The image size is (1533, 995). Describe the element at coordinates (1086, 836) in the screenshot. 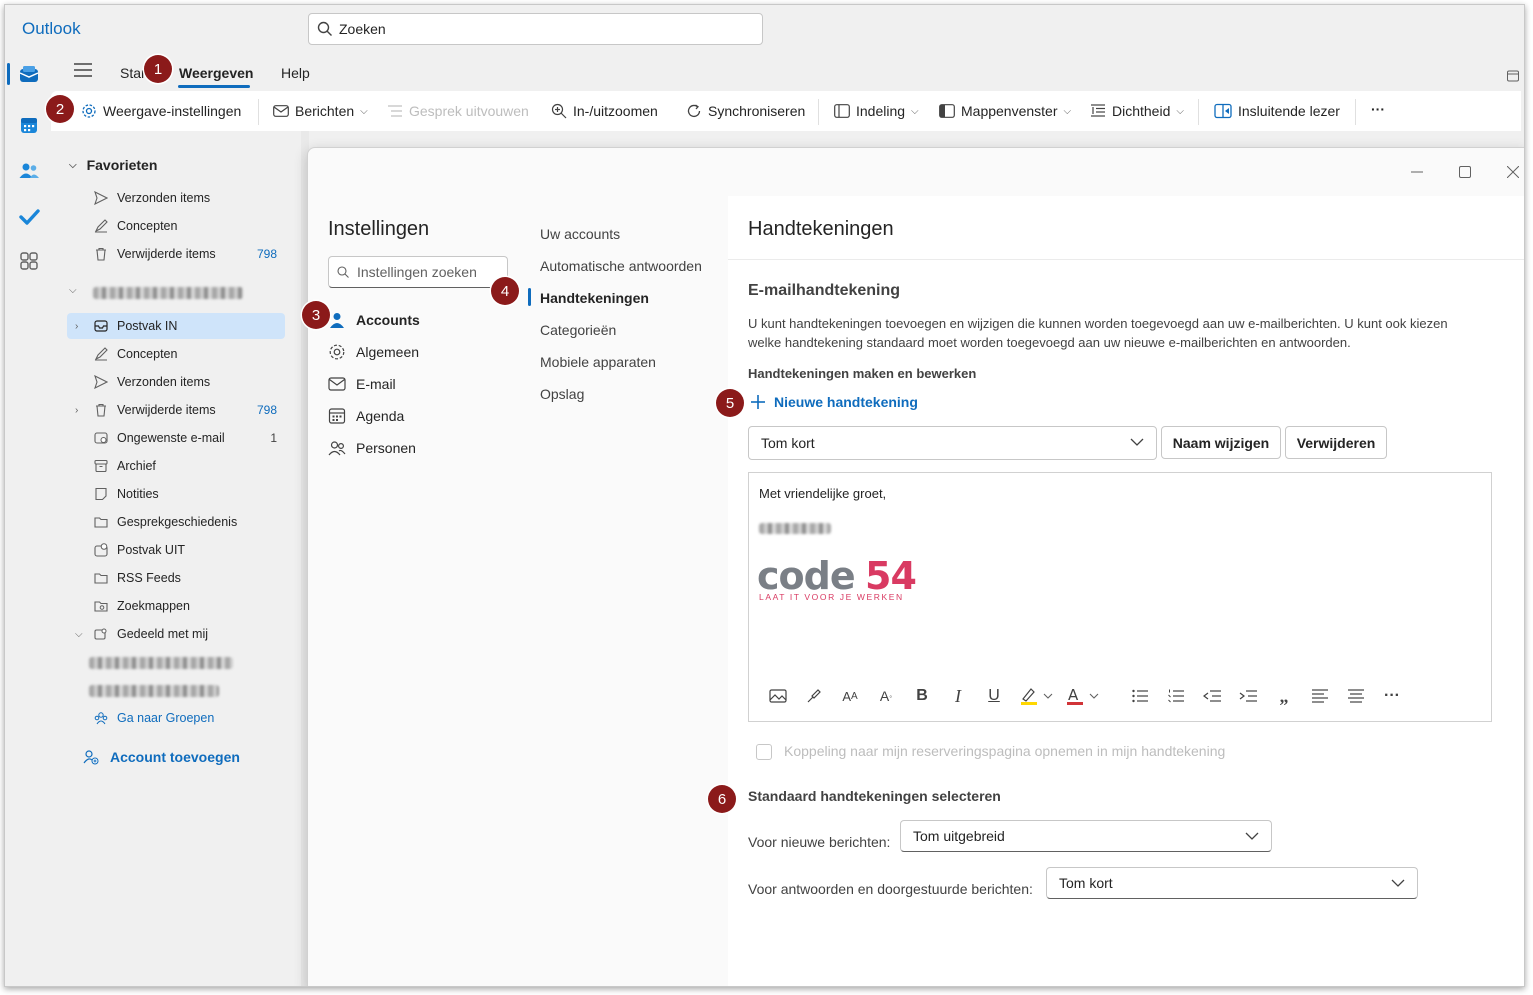

I see `new-messages-signature-select: Tom uitgebreid` at that location.